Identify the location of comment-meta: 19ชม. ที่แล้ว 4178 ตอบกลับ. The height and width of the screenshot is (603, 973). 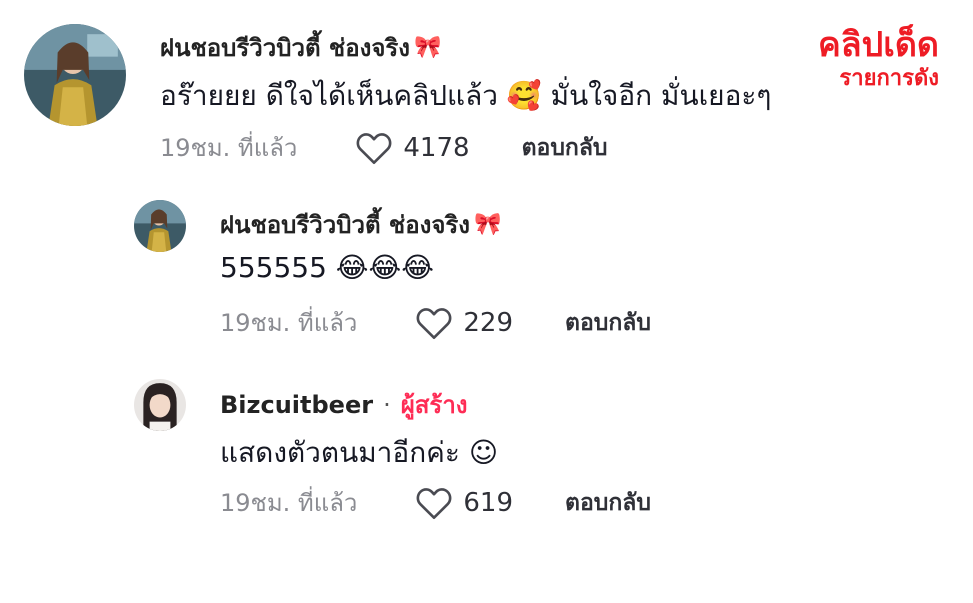
(384, 147).